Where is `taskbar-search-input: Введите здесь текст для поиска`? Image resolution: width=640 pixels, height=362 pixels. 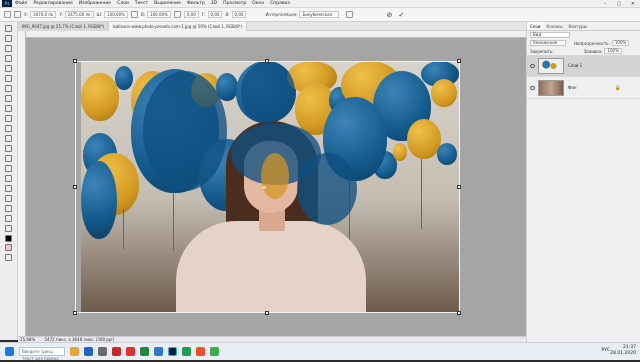
taskbar-search-input: Введите здесь текст для поиска is located at coordinates (42, 354).